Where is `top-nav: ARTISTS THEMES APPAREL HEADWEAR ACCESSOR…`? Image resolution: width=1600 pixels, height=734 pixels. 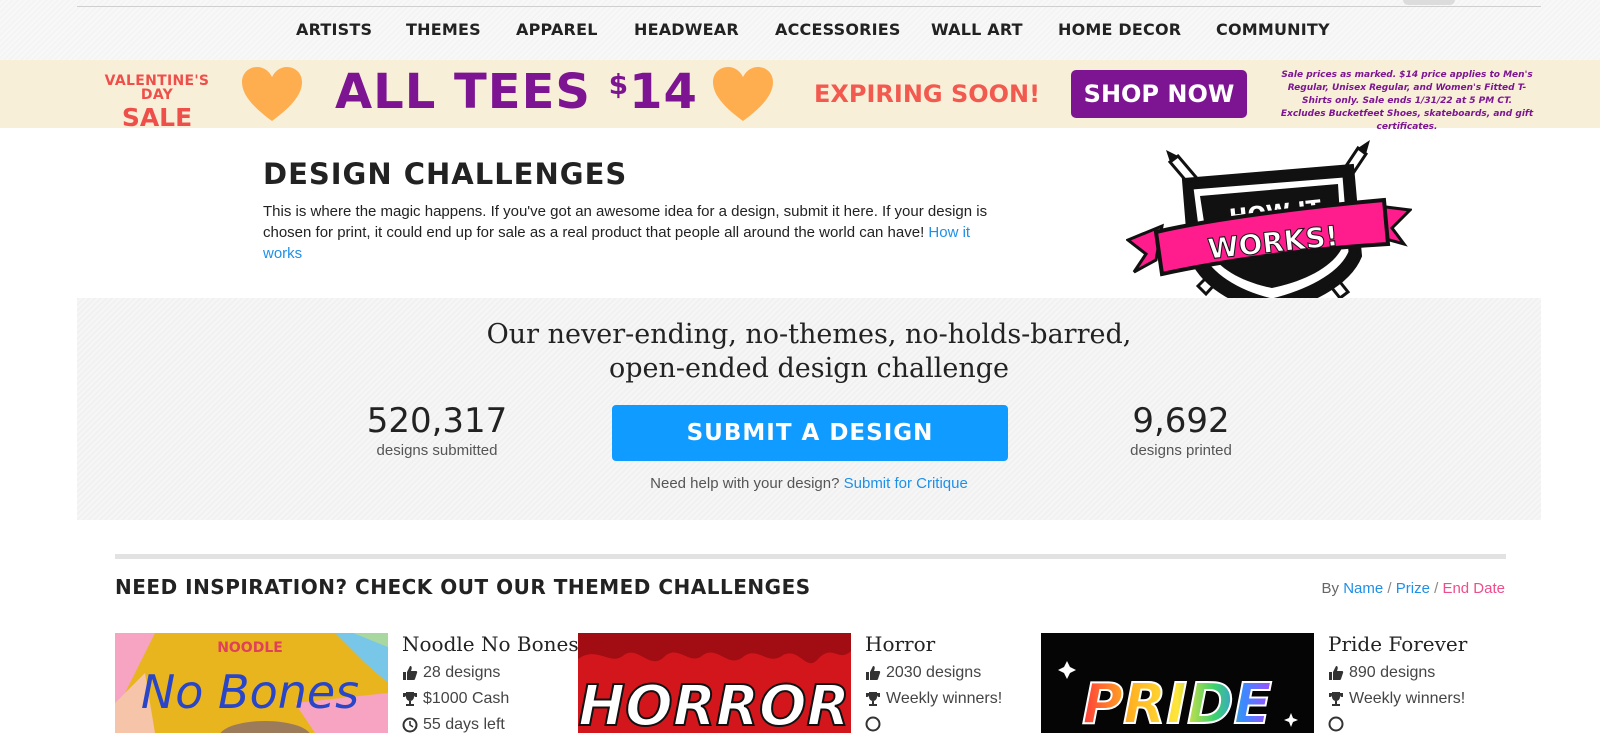
top-nav: ARTISTS THEMES APPAREL HEADWEAR ACCESSOR… is located at coordinates (800, 30).